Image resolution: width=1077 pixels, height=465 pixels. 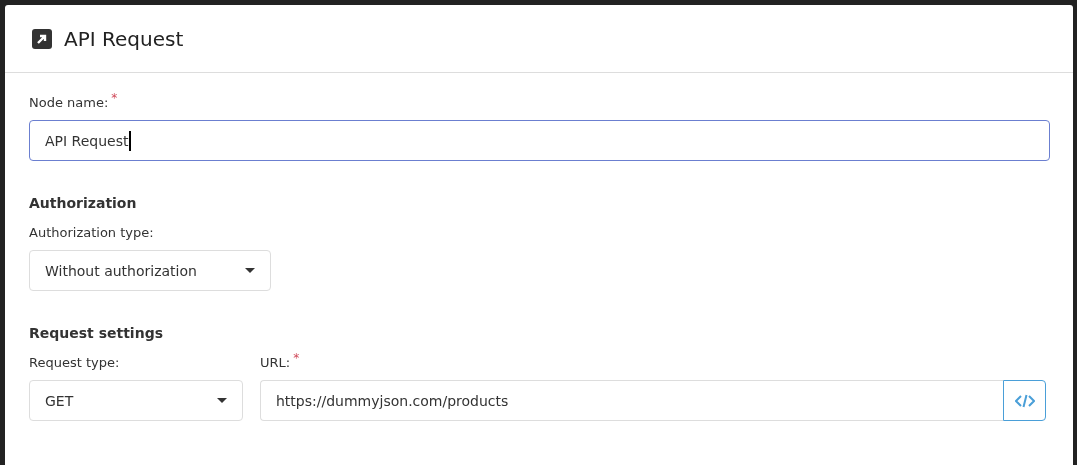 I want to click on dialog-title: API Request, so click(x=124, y=38).